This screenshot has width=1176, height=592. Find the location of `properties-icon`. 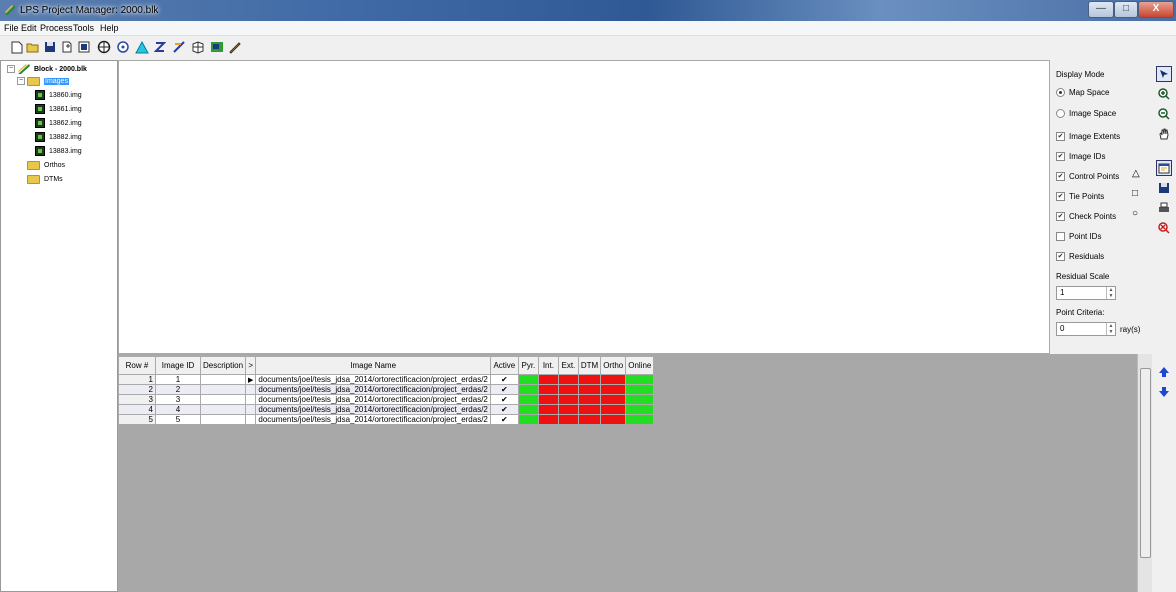

properties-icon is located at coordinates (84, 47).